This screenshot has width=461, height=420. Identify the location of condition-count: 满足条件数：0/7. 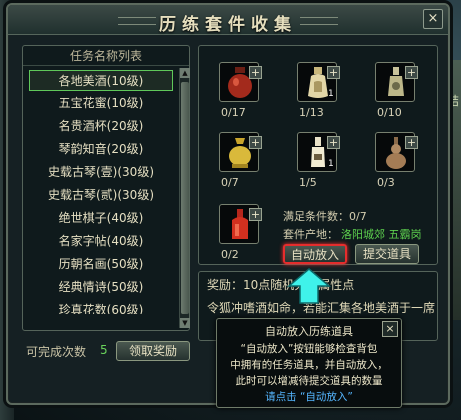
(325, 216).